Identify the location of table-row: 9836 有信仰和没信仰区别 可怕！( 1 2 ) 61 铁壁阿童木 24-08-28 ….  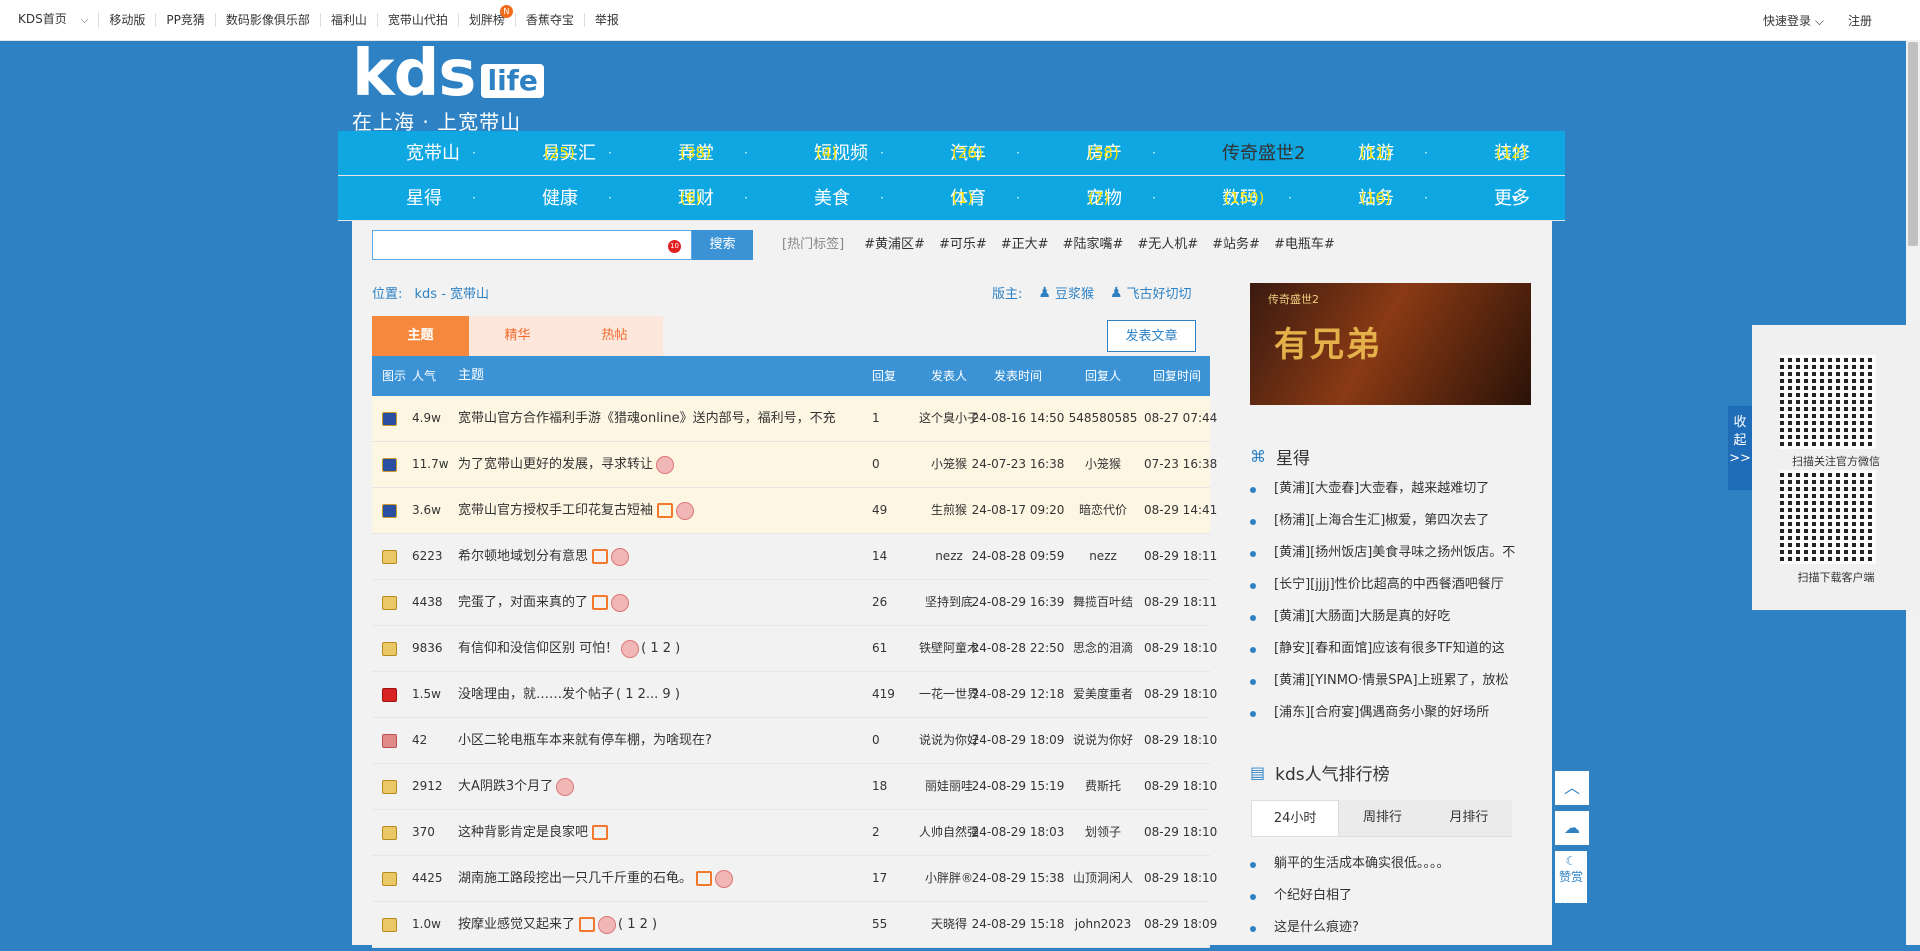
(794, 649).